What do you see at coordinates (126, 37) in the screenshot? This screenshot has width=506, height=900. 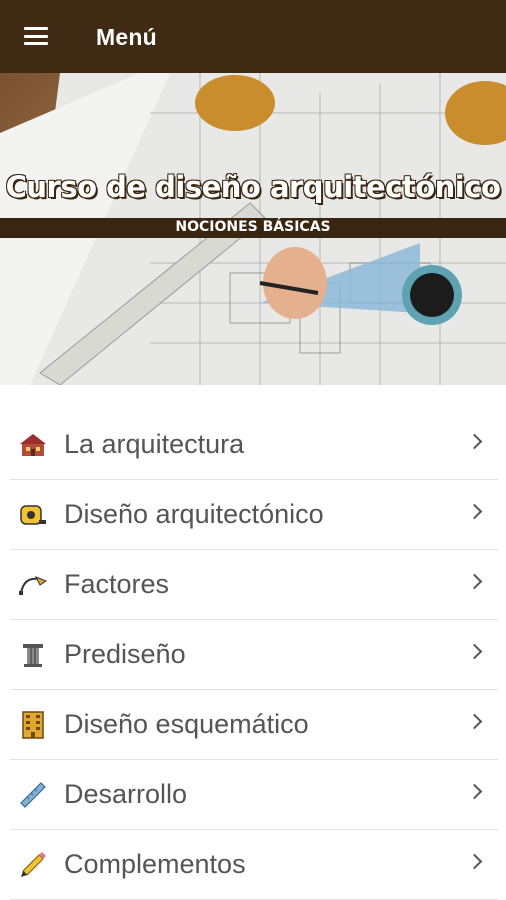 I see `app-bar-title: Menú` at bounding box center [126, 37].